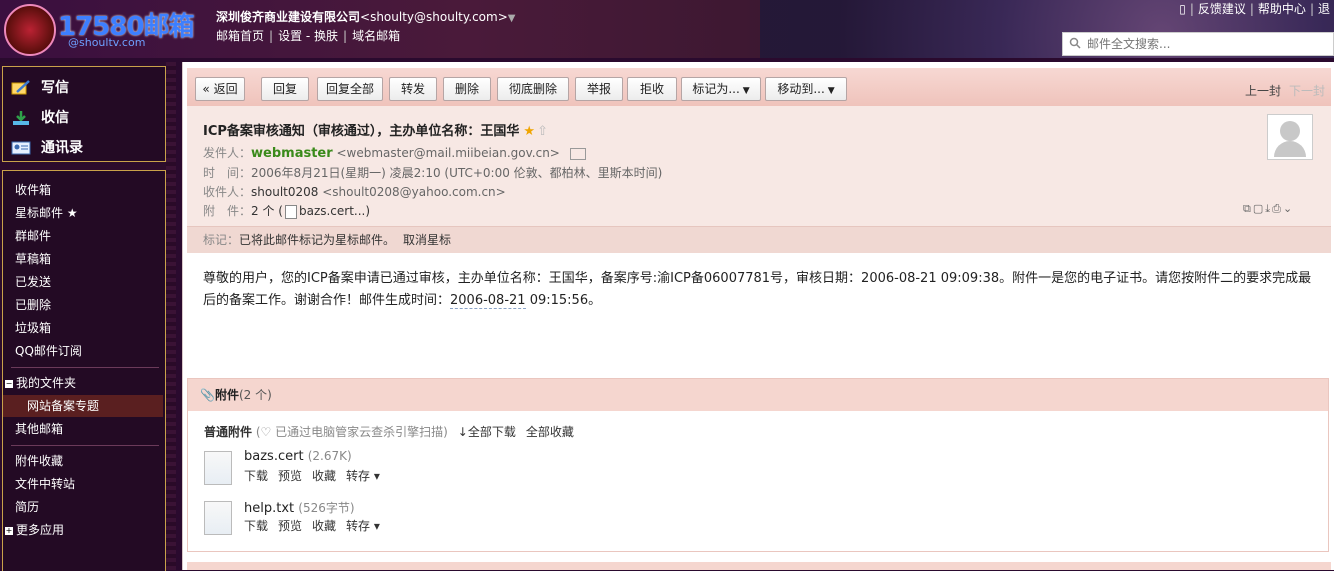 The image size is (1334, 571). I want to click on search-box, so click(1198, 44).